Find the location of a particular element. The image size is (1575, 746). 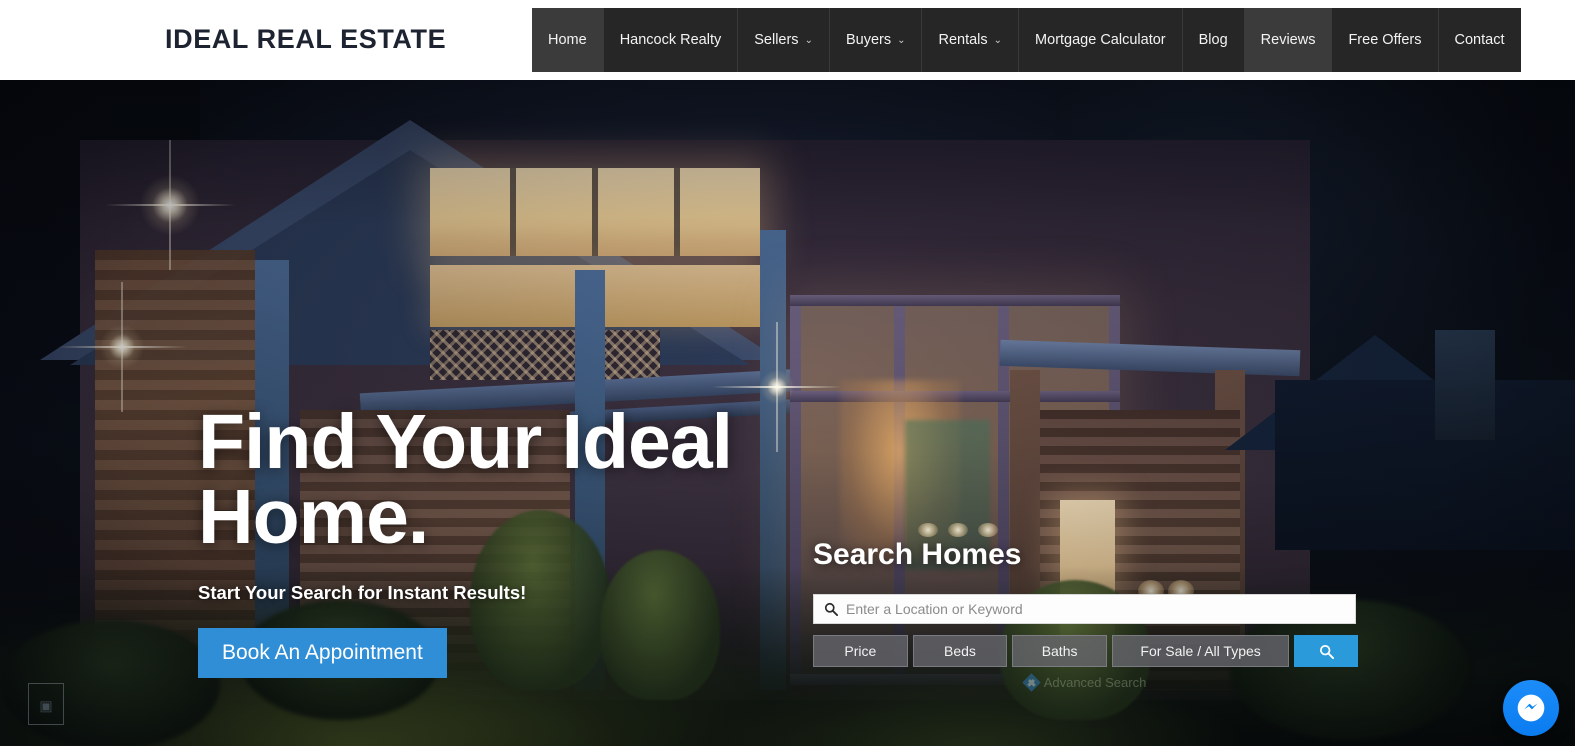

broken-image-placeholder: ▣ is located at coordinates (46, 704).